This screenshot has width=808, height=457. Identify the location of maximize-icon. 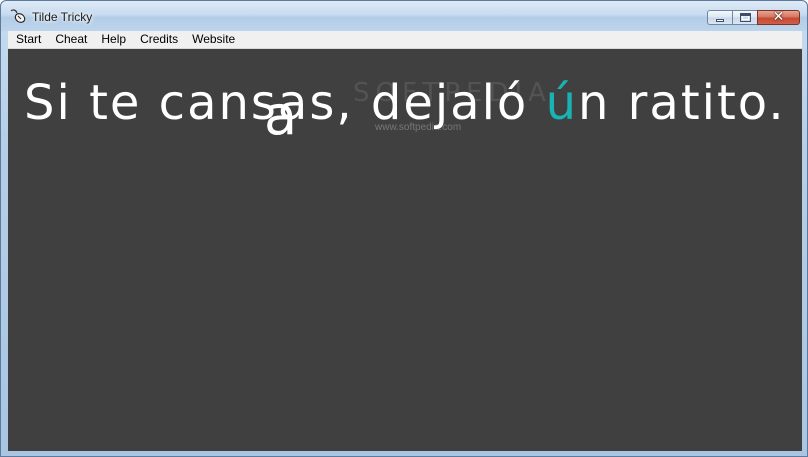
(745, 17).